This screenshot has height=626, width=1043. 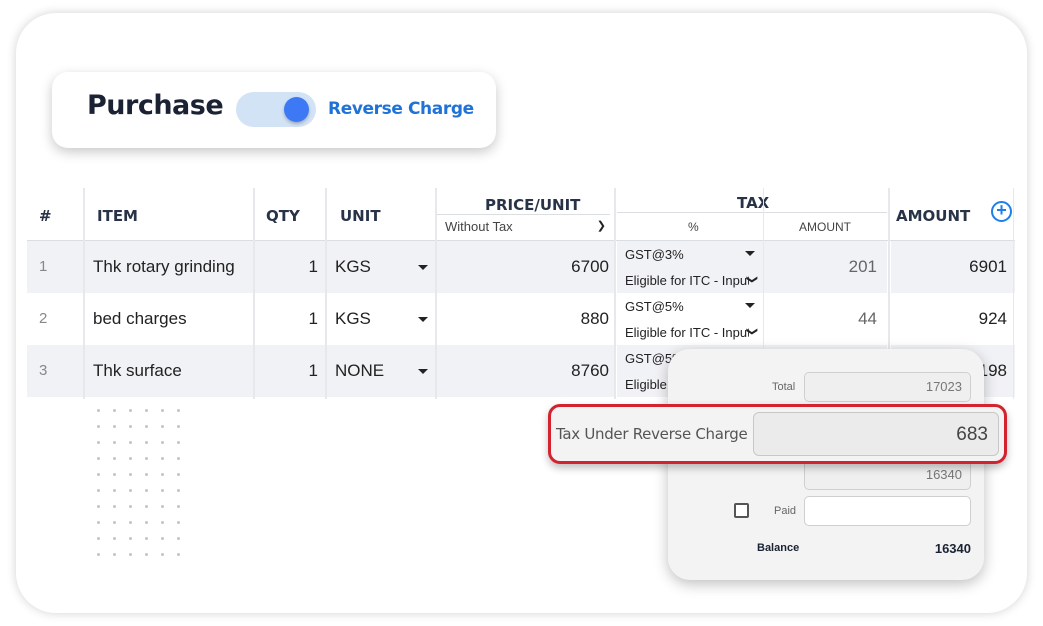 I want to click on balance-label: Balance, so click(x=778, y=548).